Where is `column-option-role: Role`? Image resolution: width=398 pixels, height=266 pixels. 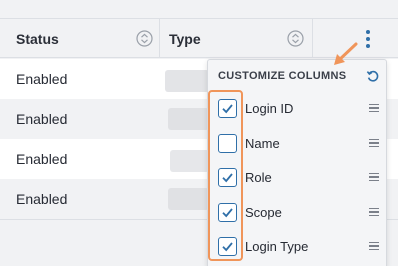
column-option-role: Role is located at coordinates (297, 177).